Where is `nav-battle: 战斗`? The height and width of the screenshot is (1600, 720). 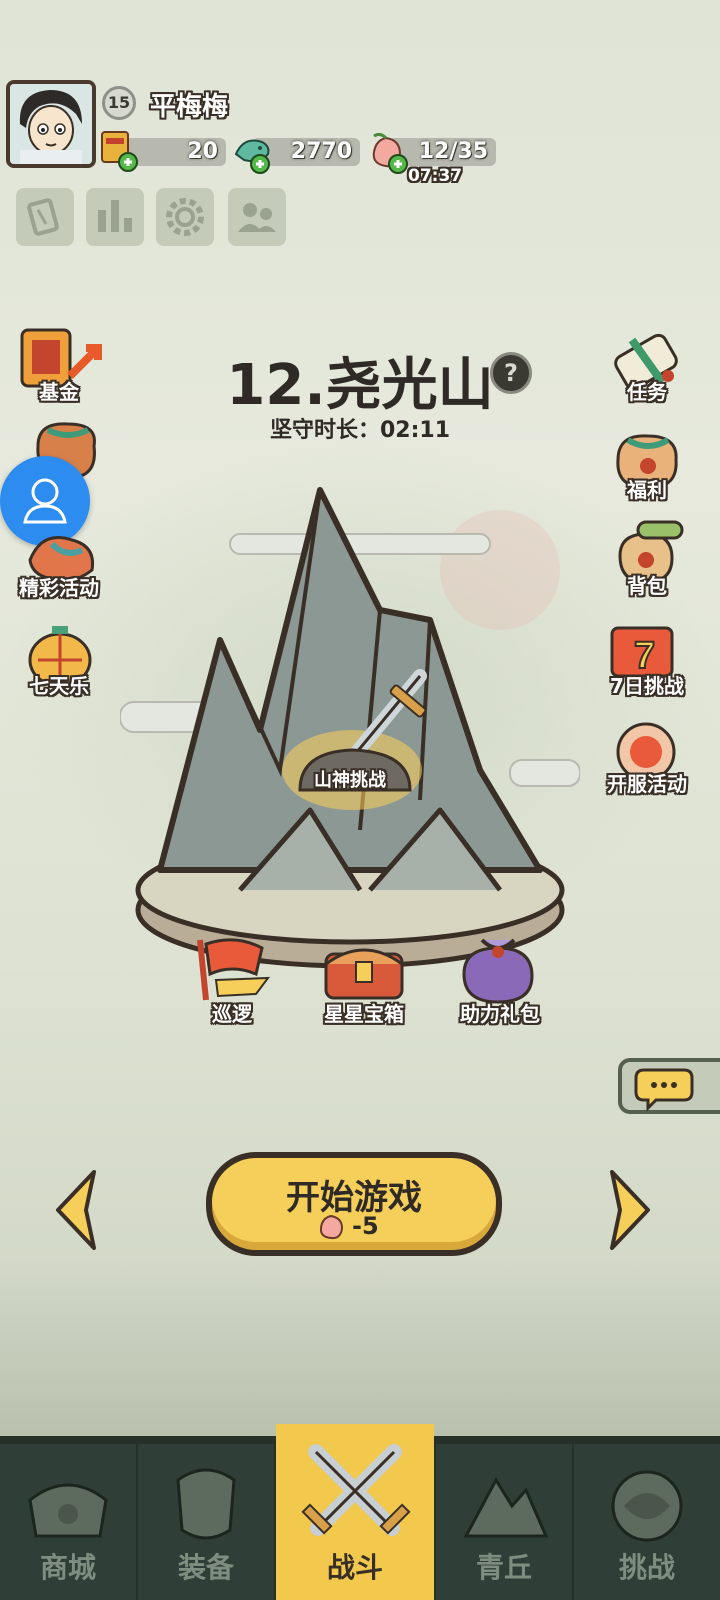 nav-battle: 战斗 is located at coordinates (355, 1512).